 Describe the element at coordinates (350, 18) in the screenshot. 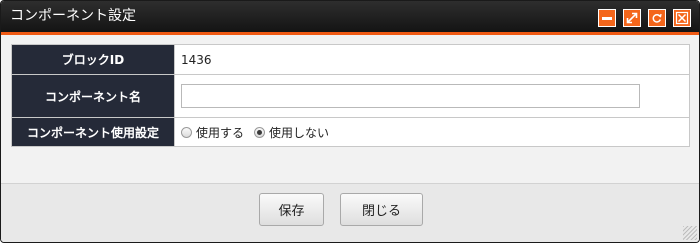

I see `dialog-titlebar: コンポーネント設定` at that location.